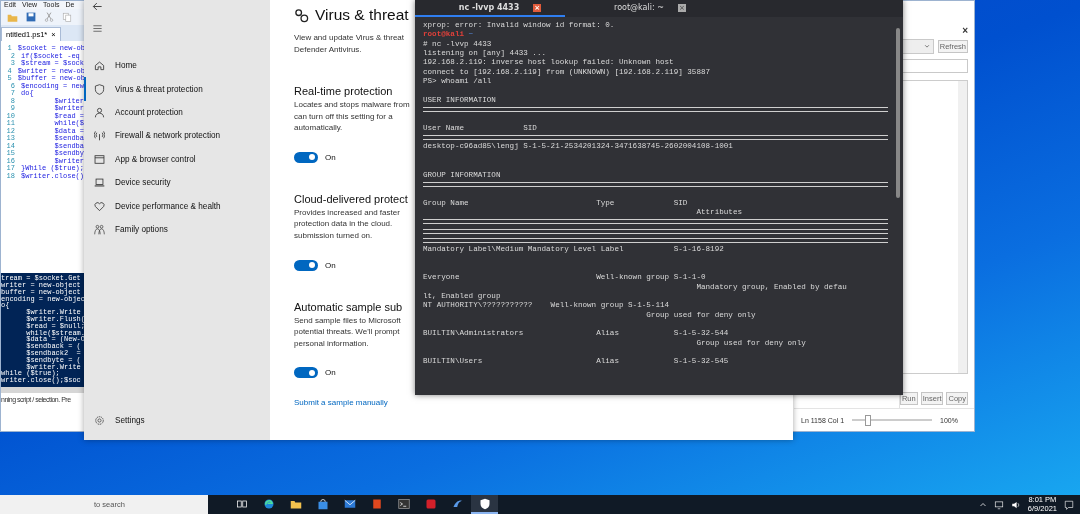  What do you see at coordinates (352, 105) in the screenshot?
I see `description-line: Locates and stops malware from` at bounding box center [352, 105].